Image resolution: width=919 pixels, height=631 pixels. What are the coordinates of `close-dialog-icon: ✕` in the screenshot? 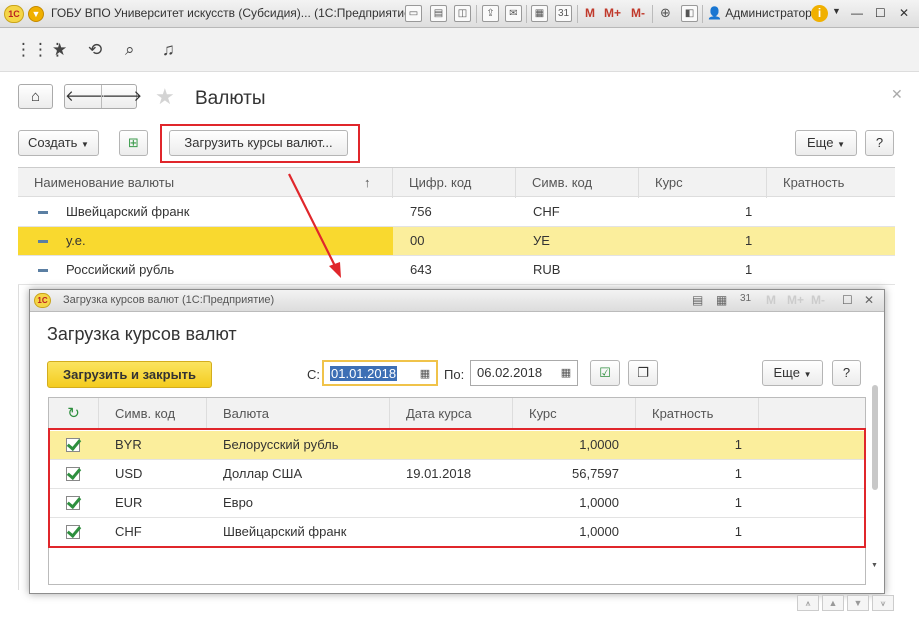 It's located at (869, 300).